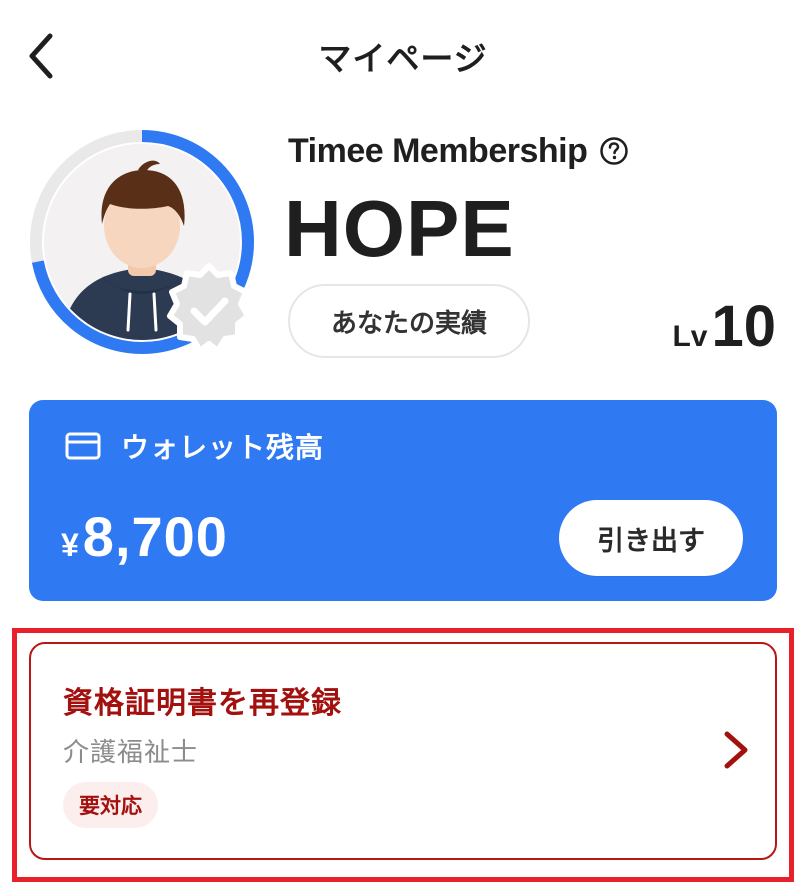 This screenshot has width=806, height=885. I want to click on rank-name: HOPE, so click(399, 228).